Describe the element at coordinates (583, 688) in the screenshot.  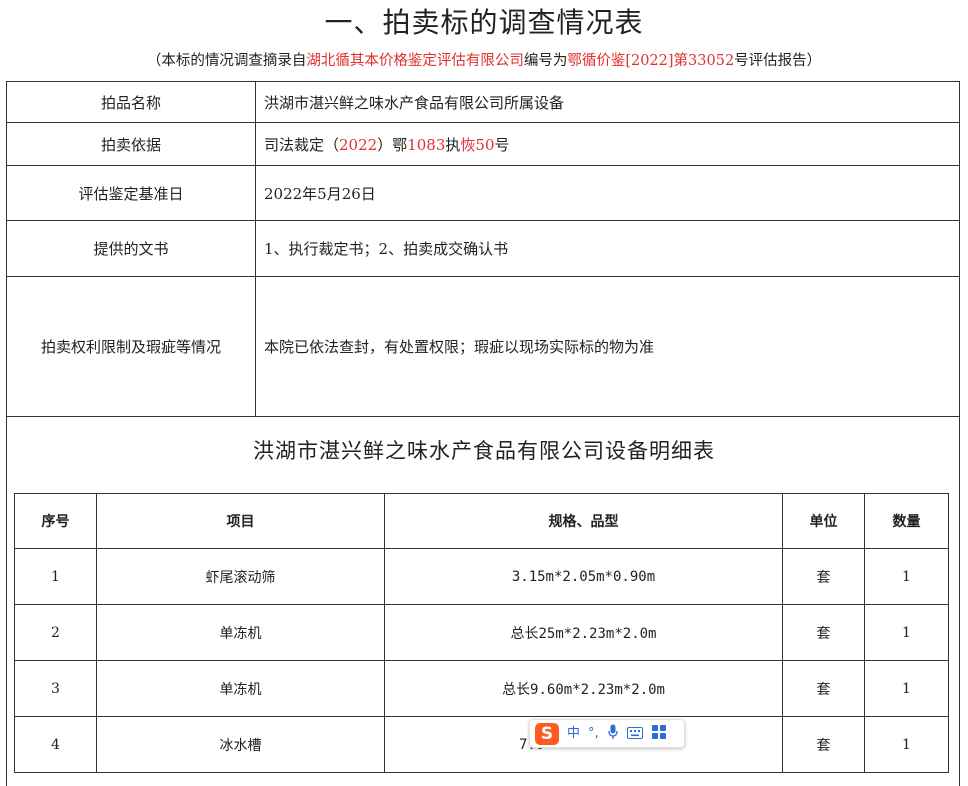
I see `cell-spec: 总长9.60m*2.23m*2.0m` at that location.